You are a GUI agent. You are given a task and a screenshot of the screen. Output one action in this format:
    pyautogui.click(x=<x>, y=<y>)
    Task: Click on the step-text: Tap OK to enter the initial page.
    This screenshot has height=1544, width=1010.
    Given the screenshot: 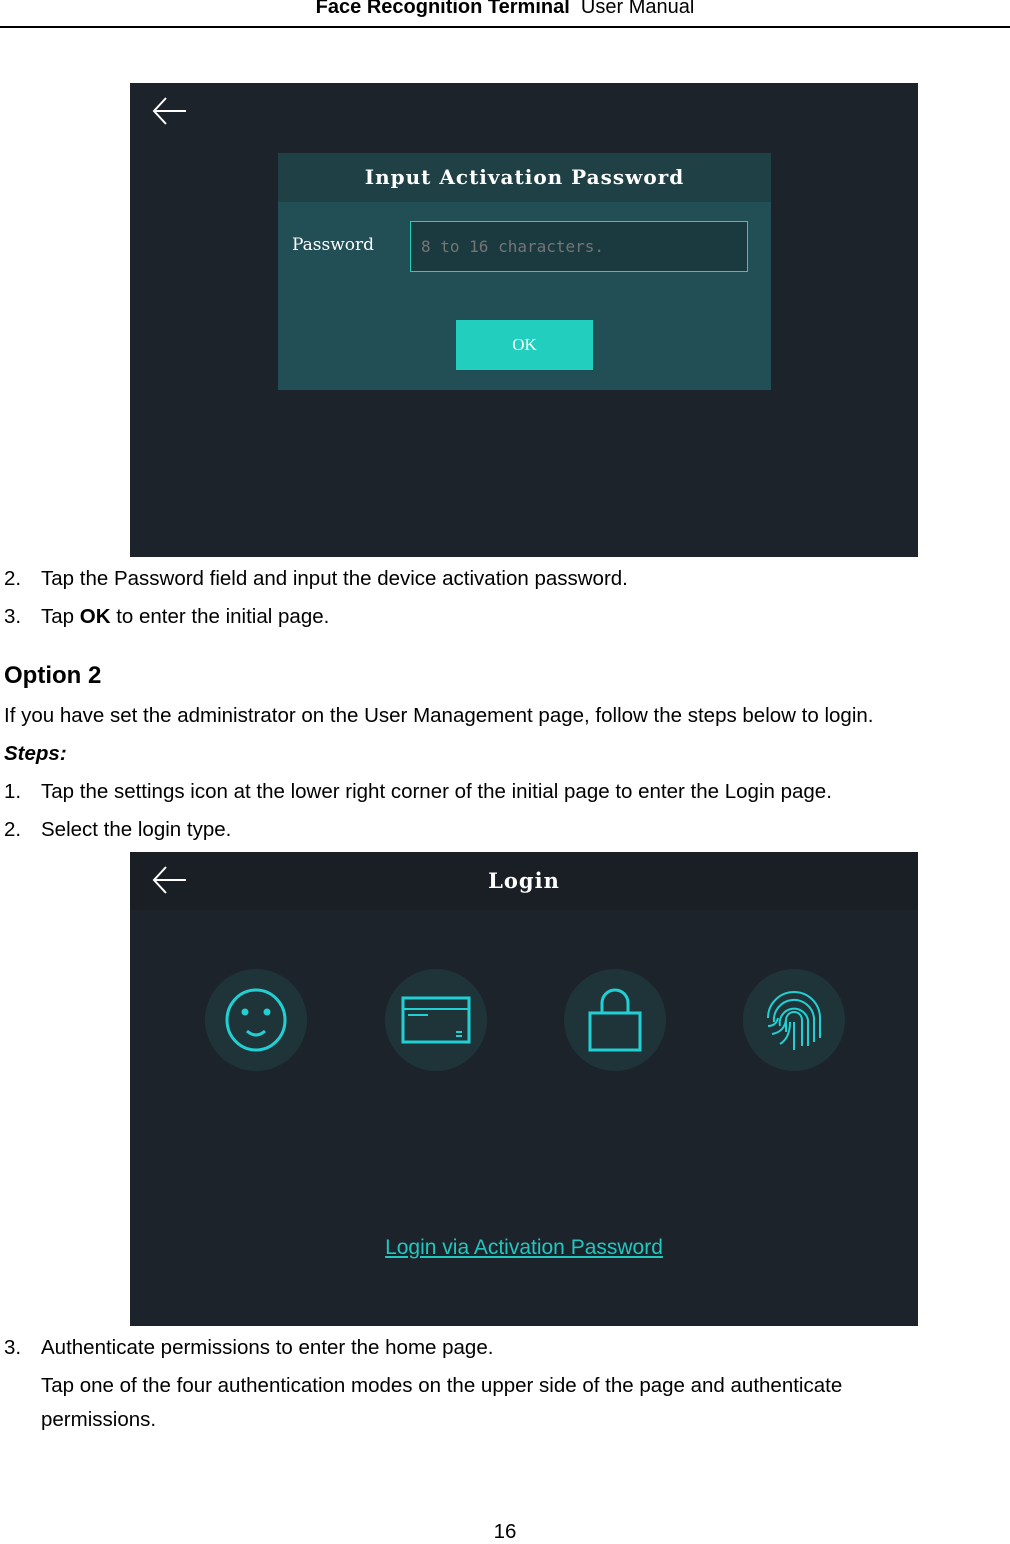 What is the action you would take?
    pyautogui.click(x=185, y=617)
    